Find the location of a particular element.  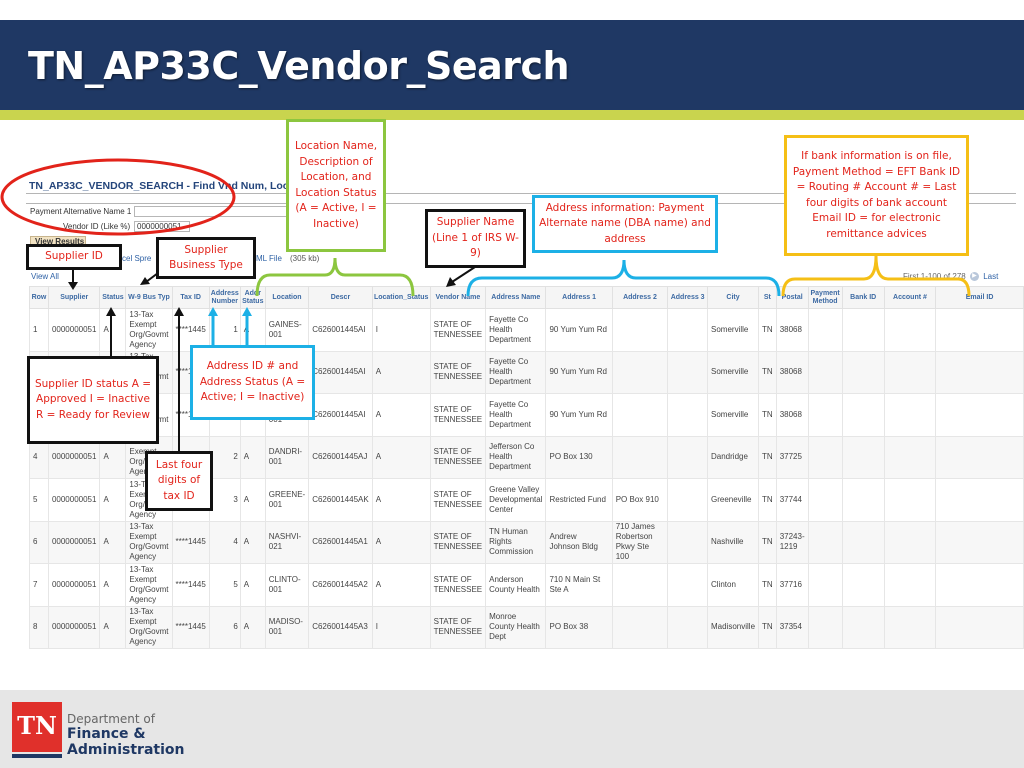

column-header: Address Number is located at coordinates (224, 297).